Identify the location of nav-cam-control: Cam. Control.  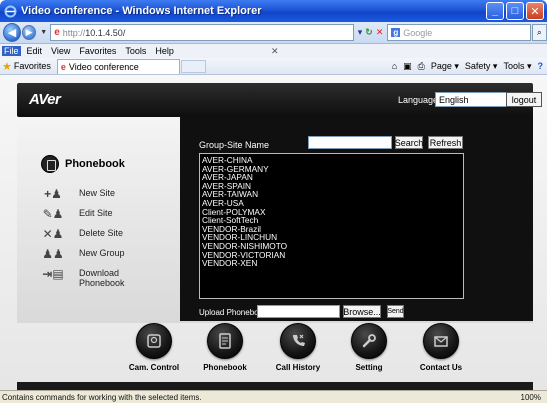
(154, 347).